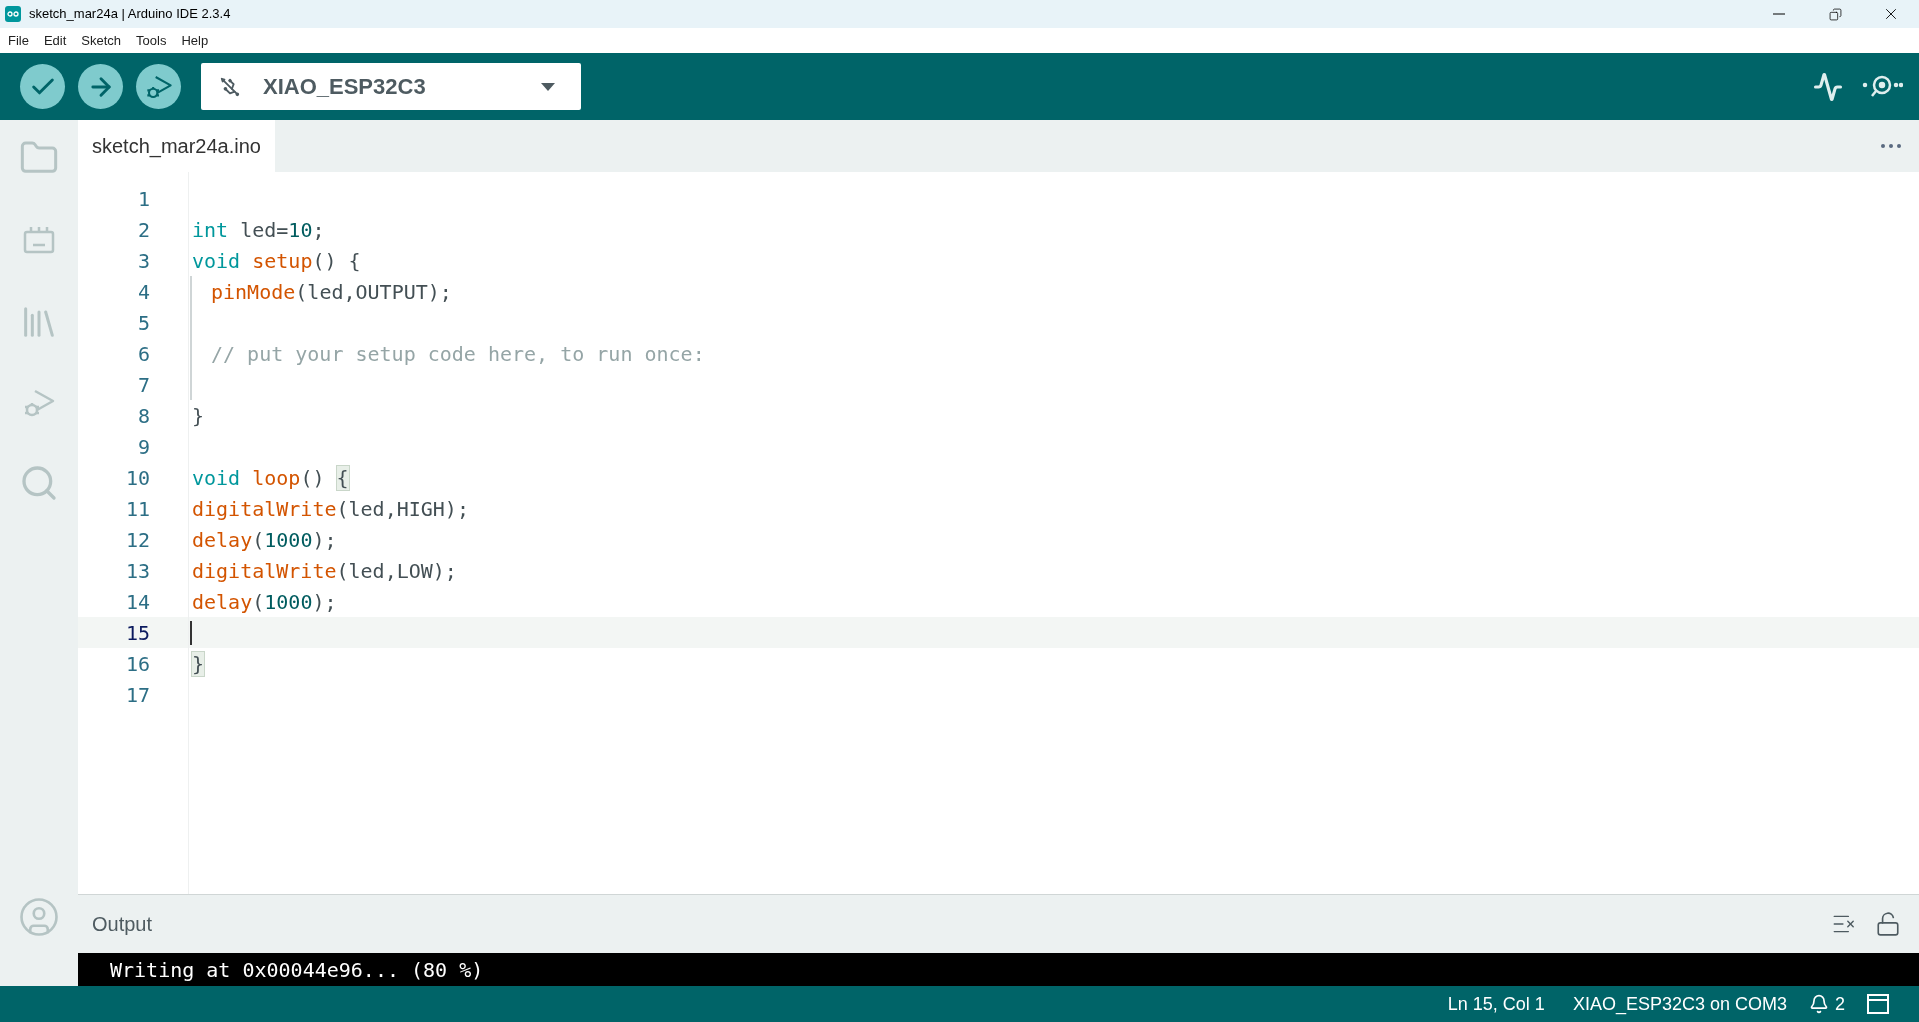 Image resolution: width=1919 pixels, height=1022 pixels. Describe the element at coordinates (998, 694) in the screenshot. I see `editor-line: 17` at that location.